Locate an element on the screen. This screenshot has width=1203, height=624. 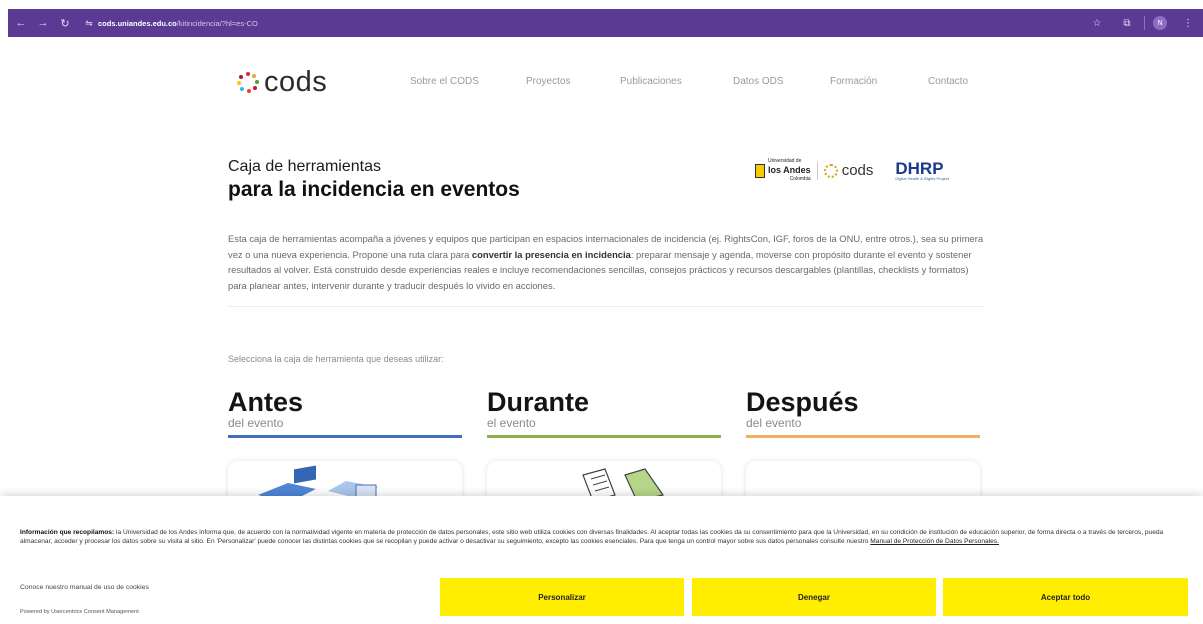
toolbox-subtitle: el evento is located at coordinates (511, 423).